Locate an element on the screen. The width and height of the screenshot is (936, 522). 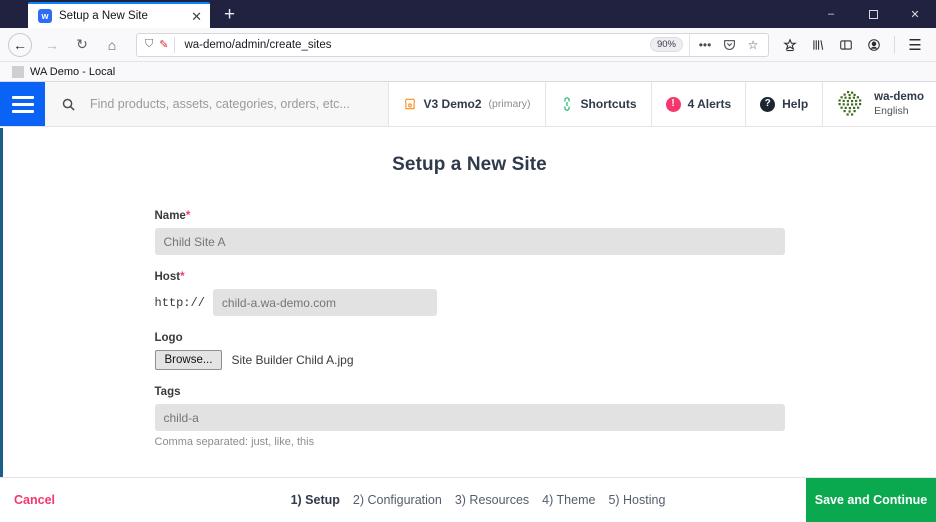
bookmark-star-icon: ☆ is located at coordinates (753, 45).